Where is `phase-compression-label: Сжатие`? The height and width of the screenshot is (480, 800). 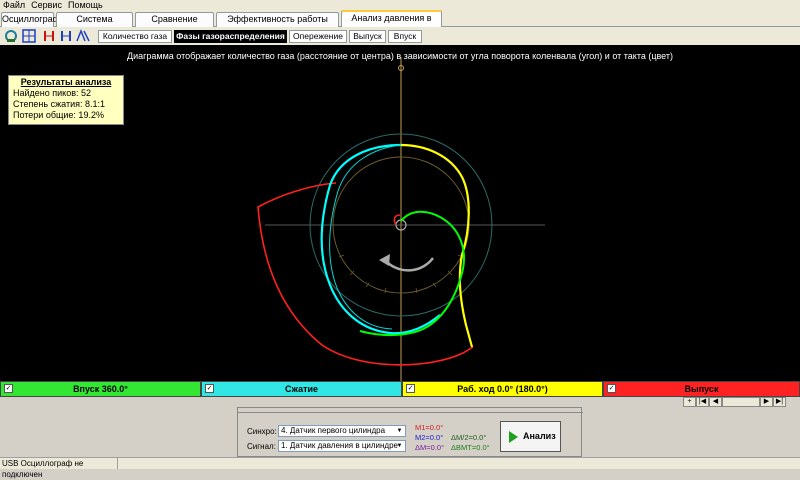
phase-compression-label: Сжатие is located at coordinates (301, 389).